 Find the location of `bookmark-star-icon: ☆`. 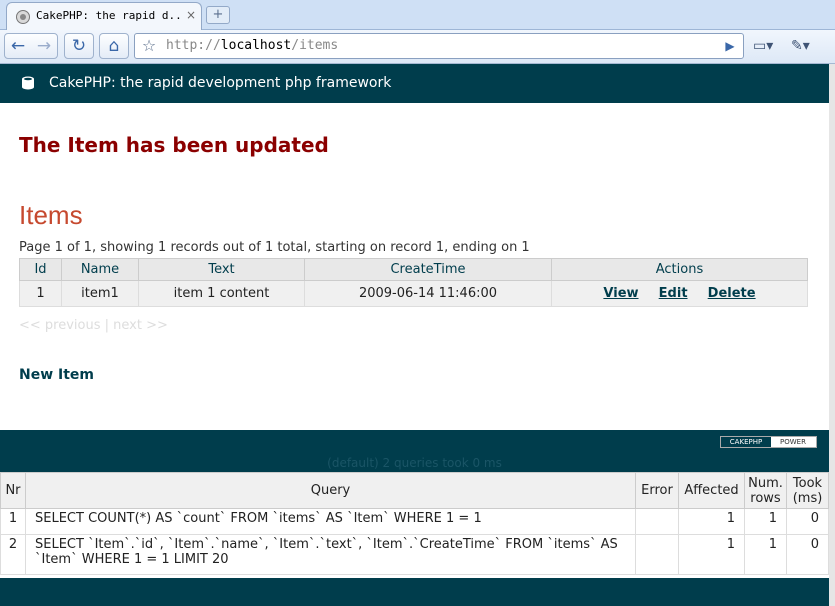

bookmark-star-icon: ☆ is located at coordinates (149, 46).